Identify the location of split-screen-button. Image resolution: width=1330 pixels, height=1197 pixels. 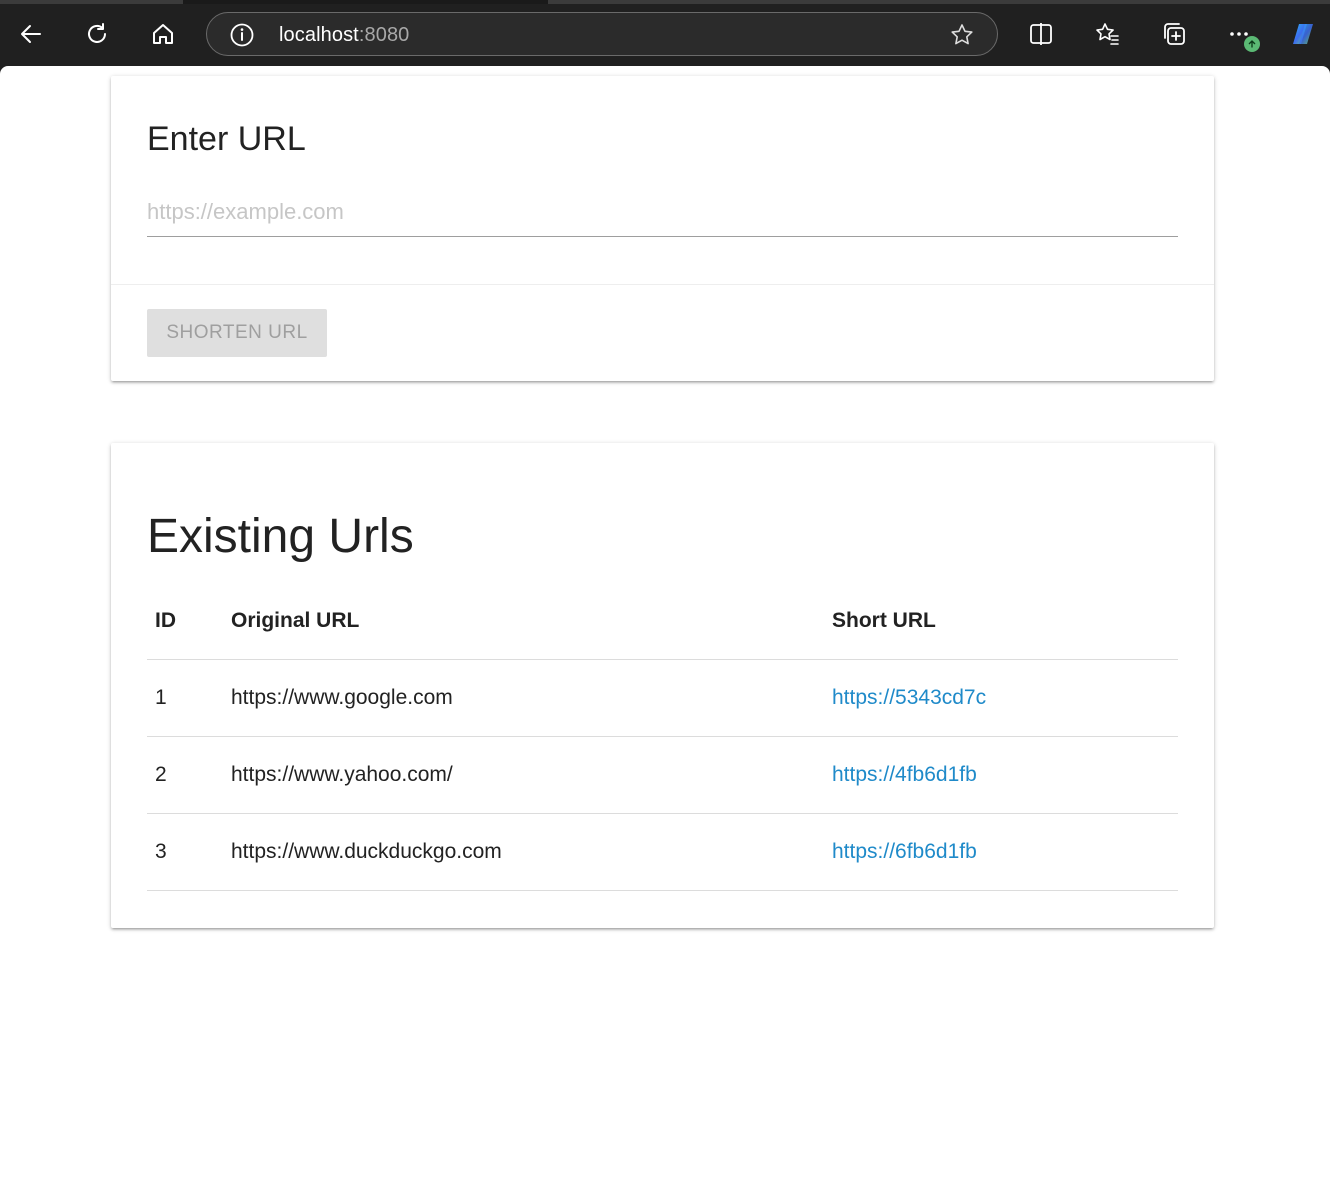
(1041, 34).